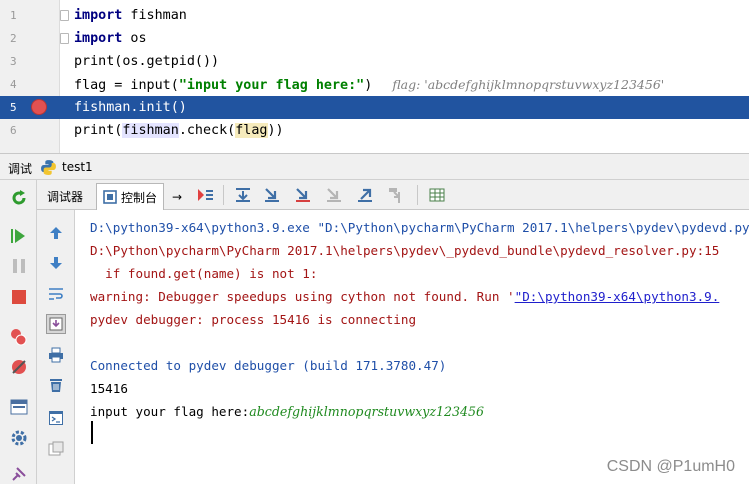 Image resolution: width=749 pixels, height=484 pixels. Describe the element at coordinates (48, 167) in the screenshot. I see `python-icon` at that location.